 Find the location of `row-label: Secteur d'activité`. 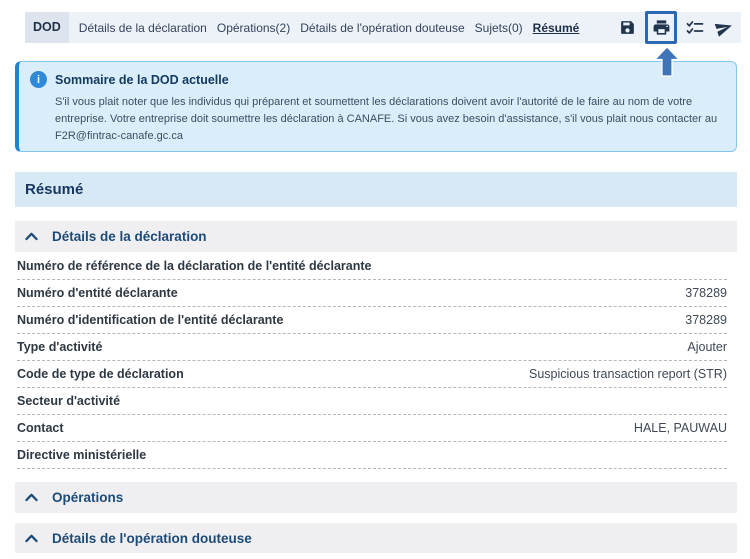

row-label: Secteur d'activité is located at coordinates (69, 401).